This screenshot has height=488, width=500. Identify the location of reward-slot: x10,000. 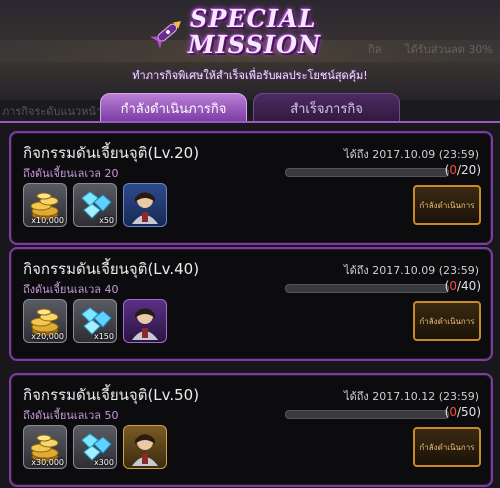
(45, 205).